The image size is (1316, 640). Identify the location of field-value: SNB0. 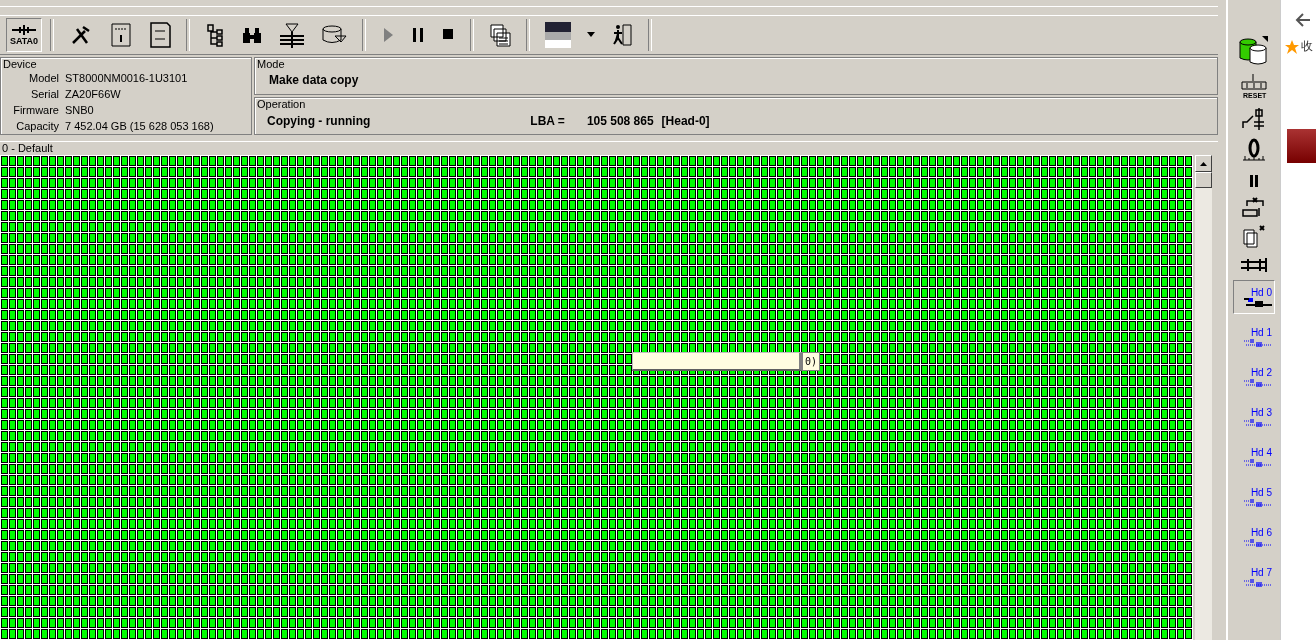
(80, 110).